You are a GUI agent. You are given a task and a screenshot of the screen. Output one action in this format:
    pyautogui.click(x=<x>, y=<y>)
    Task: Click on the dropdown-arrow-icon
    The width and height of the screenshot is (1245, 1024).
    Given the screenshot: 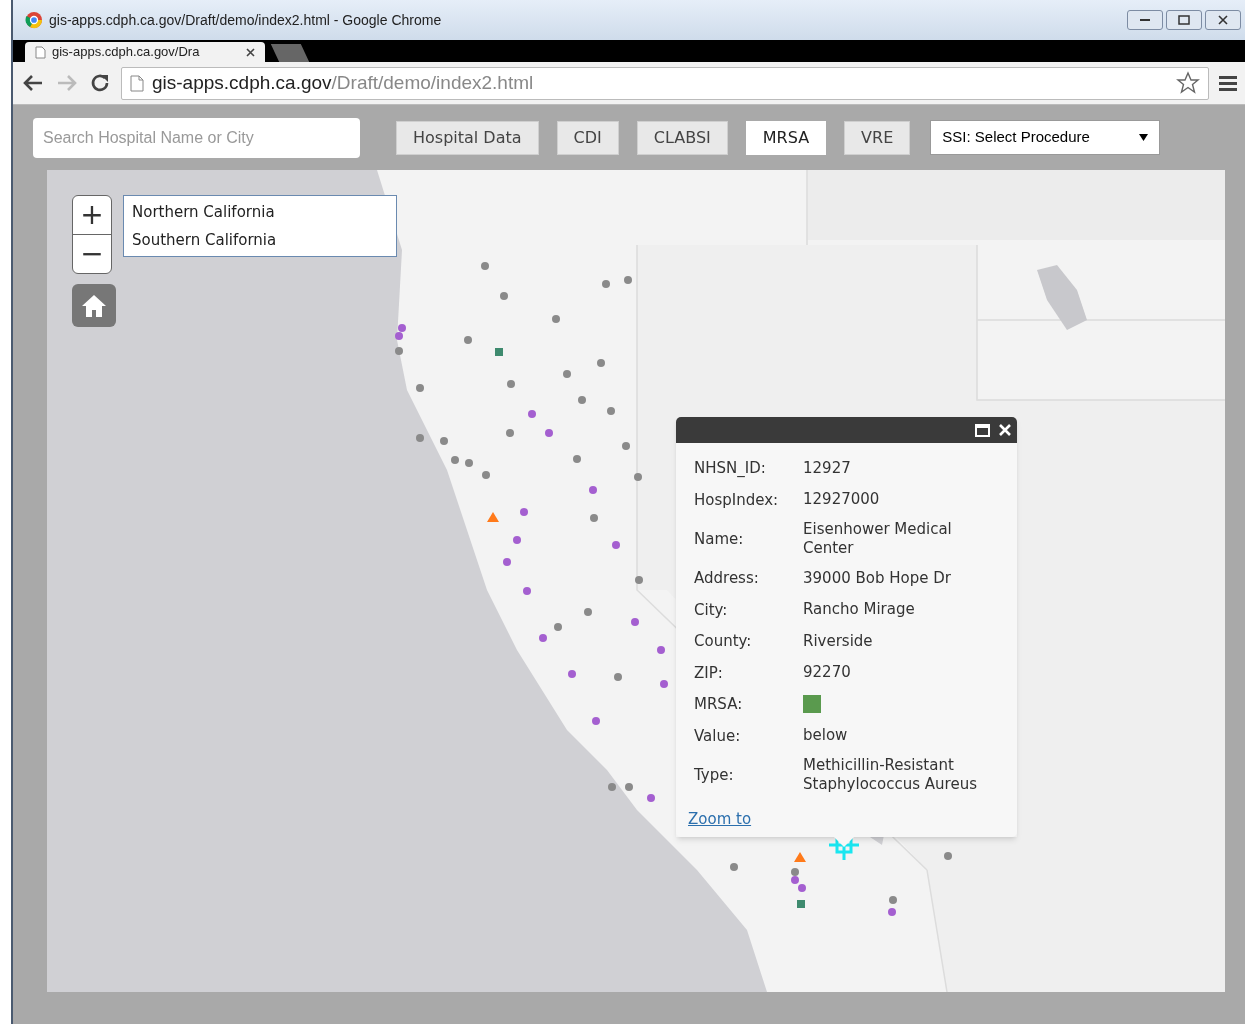 What is the action you would take?
    pyautogui.click(x=1144, y=137)
    